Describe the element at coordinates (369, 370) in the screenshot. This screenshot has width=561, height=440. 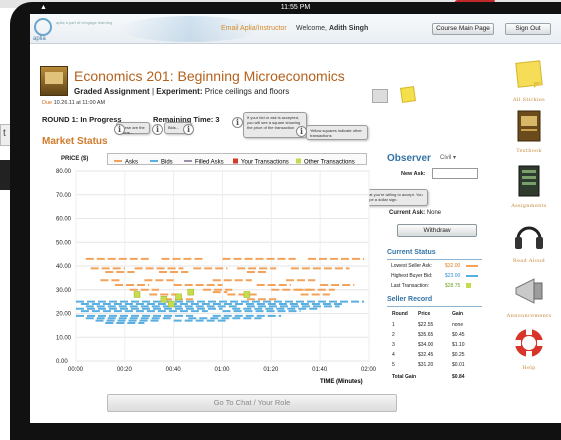
I see `x-tick-label: 02:00` at that location.